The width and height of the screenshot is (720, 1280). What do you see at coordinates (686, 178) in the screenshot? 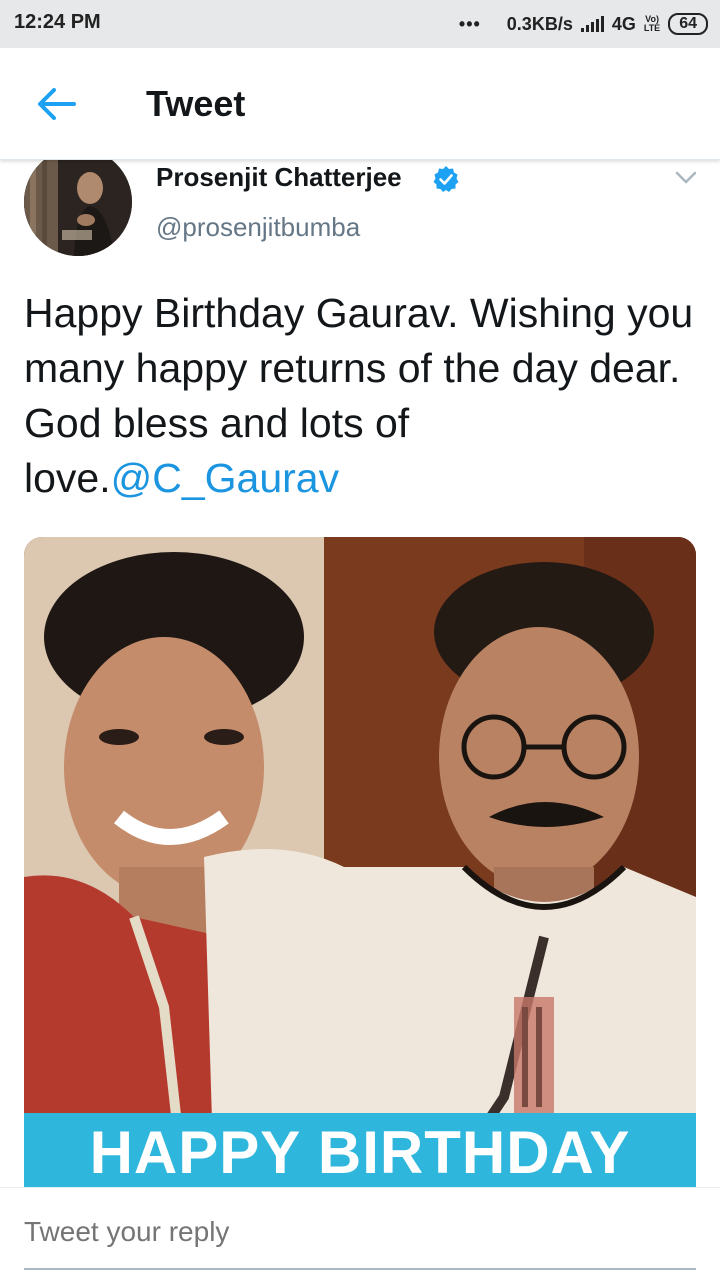
I see `chevron-down-icon` at bounding box center [686, 178].